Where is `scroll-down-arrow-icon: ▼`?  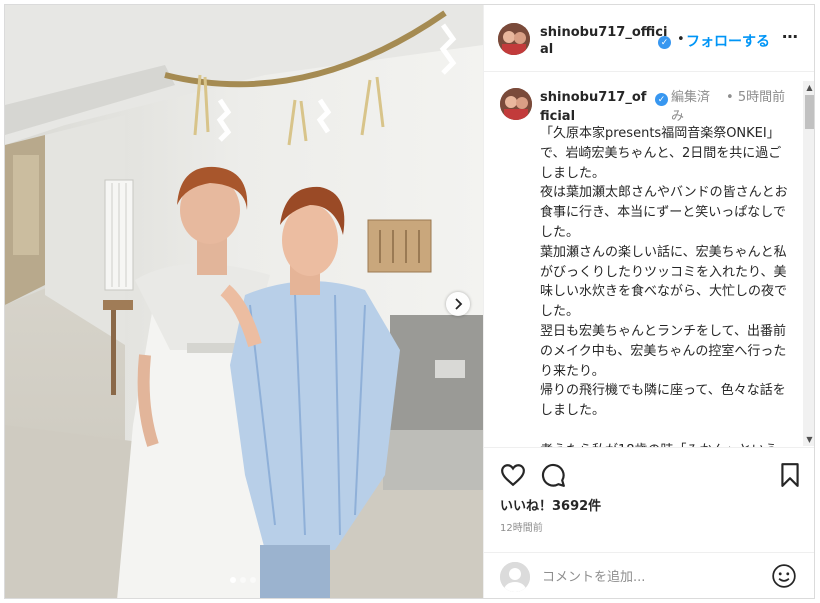 scroll-down-arrow-icon: ▼ is located at coordinates (808, 439).